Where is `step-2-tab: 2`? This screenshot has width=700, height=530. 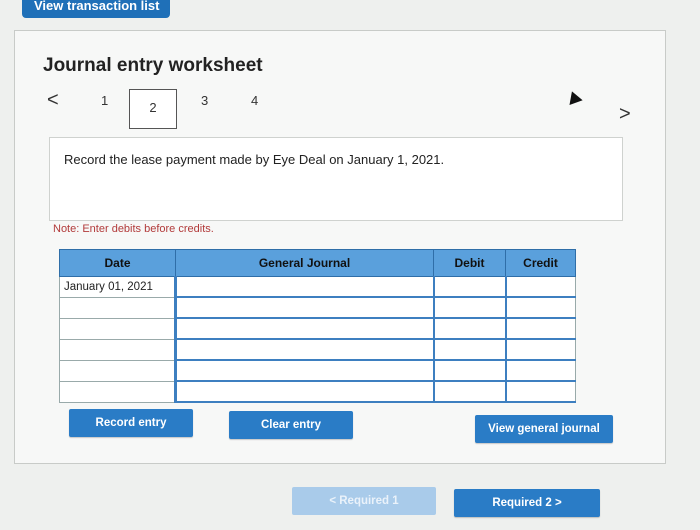 step-2-tab: 2 is located at coordinates (153, 109).